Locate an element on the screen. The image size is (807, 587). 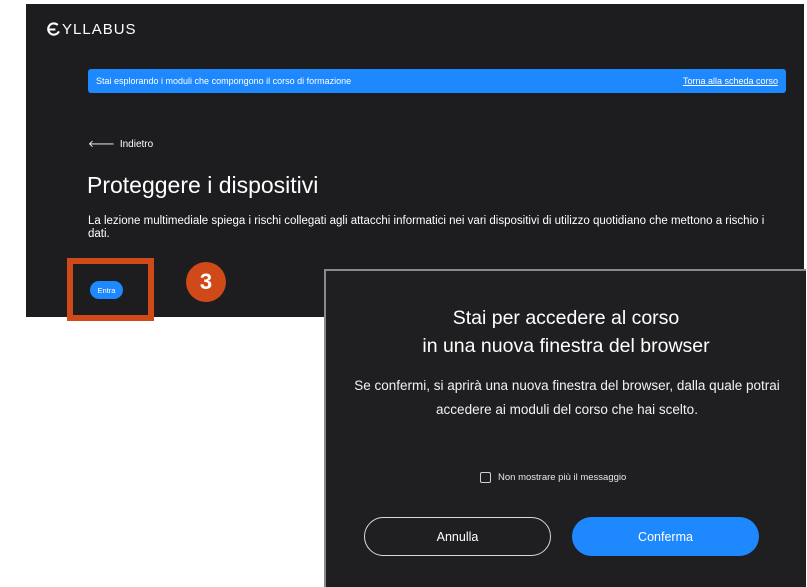
back-link-label: Indietro is located at coordinates (136, 144).